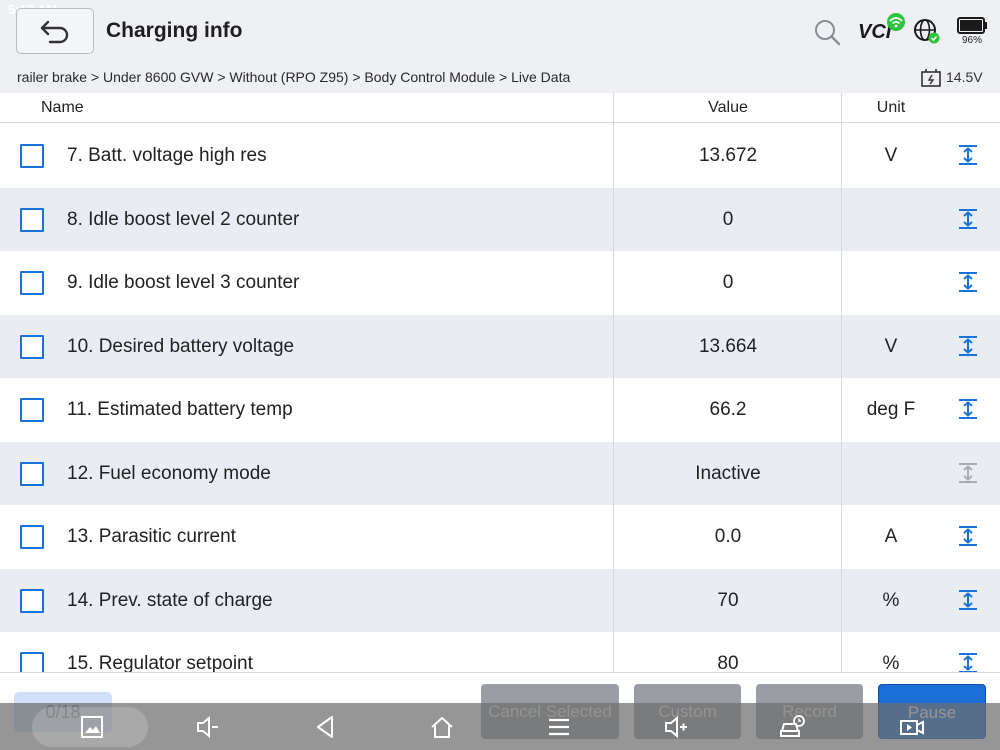  I want to click on volume-up-icon, so click(676, 727).